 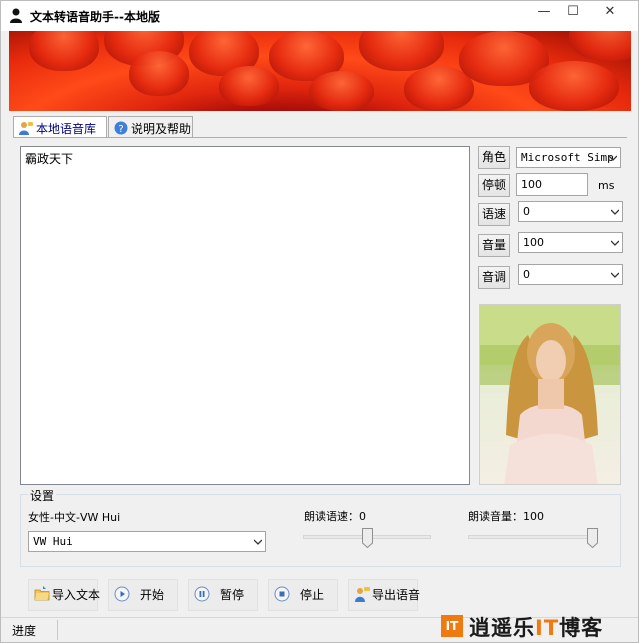 What do you see at coordinates (570, 274) in the screenshot?
I see `pitch-select: 0` at bounding box center [570, 274].